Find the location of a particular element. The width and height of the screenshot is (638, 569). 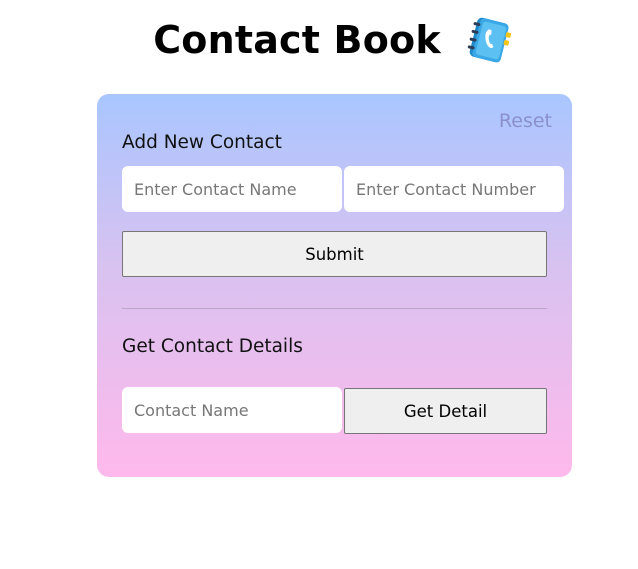

get-contact-heading: Get Contact Details is located at coordinates (212, 346).